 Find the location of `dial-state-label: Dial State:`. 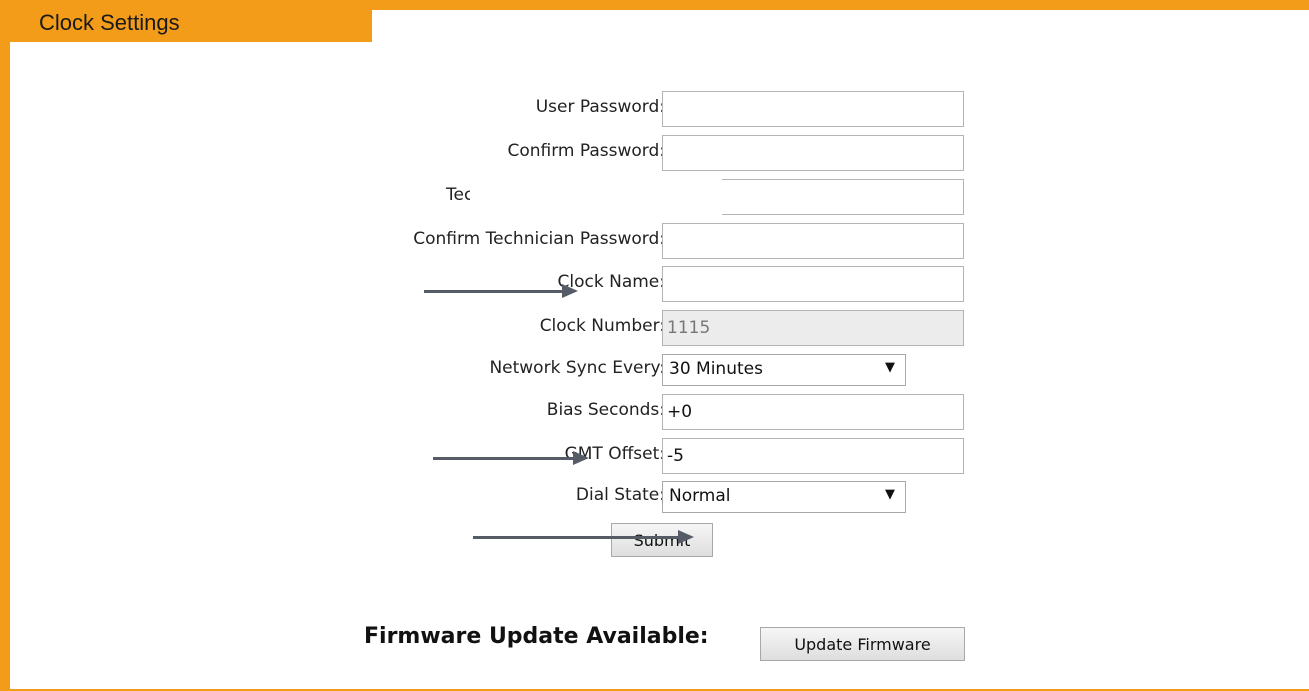

dial-state-label: Dial State: is located at coordinates (620, 495).